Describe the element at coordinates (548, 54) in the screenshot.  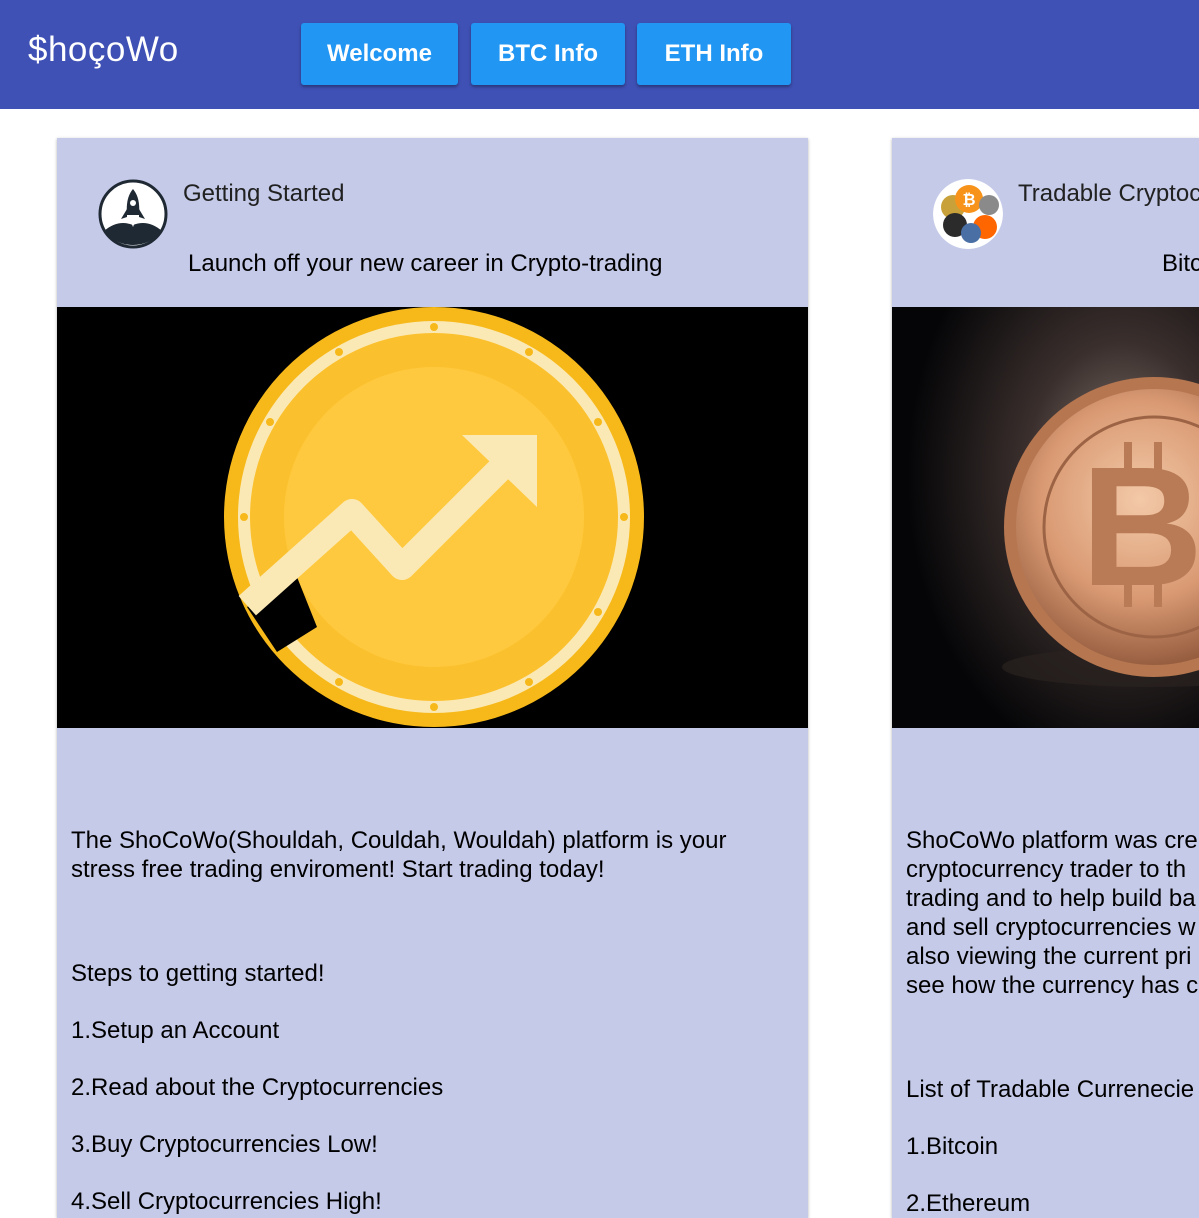
I see `nav-button-btc-info: BTC Info` at that location.